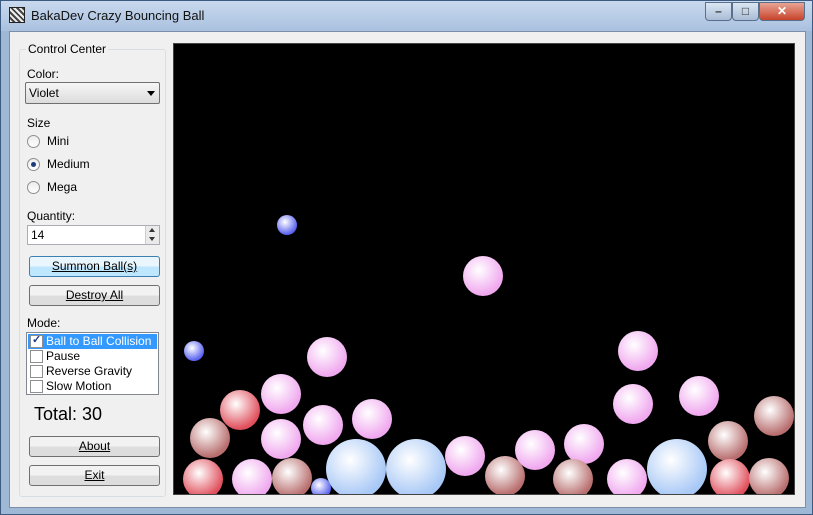  Describe the element at coordinates (93, 235) in the screenshot. I see `quantity-stepper: 14` at that location.